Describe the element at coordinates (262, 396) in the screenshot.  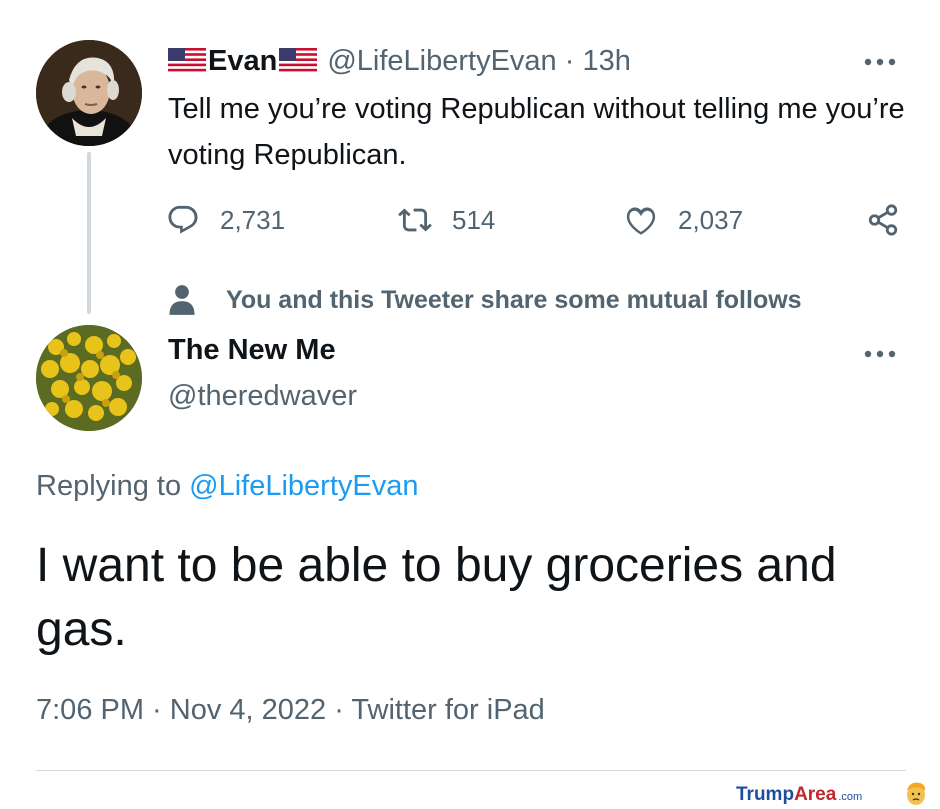
I see `tweet2-handle: @theredwaver` at that location.